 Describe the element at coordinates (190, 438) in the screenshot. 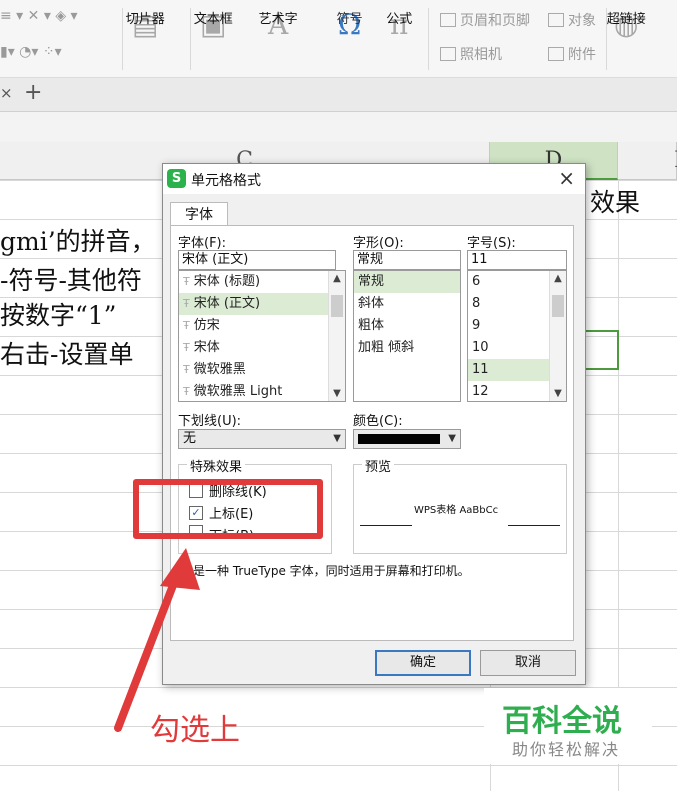

I see `underline-value: 无` at that location.